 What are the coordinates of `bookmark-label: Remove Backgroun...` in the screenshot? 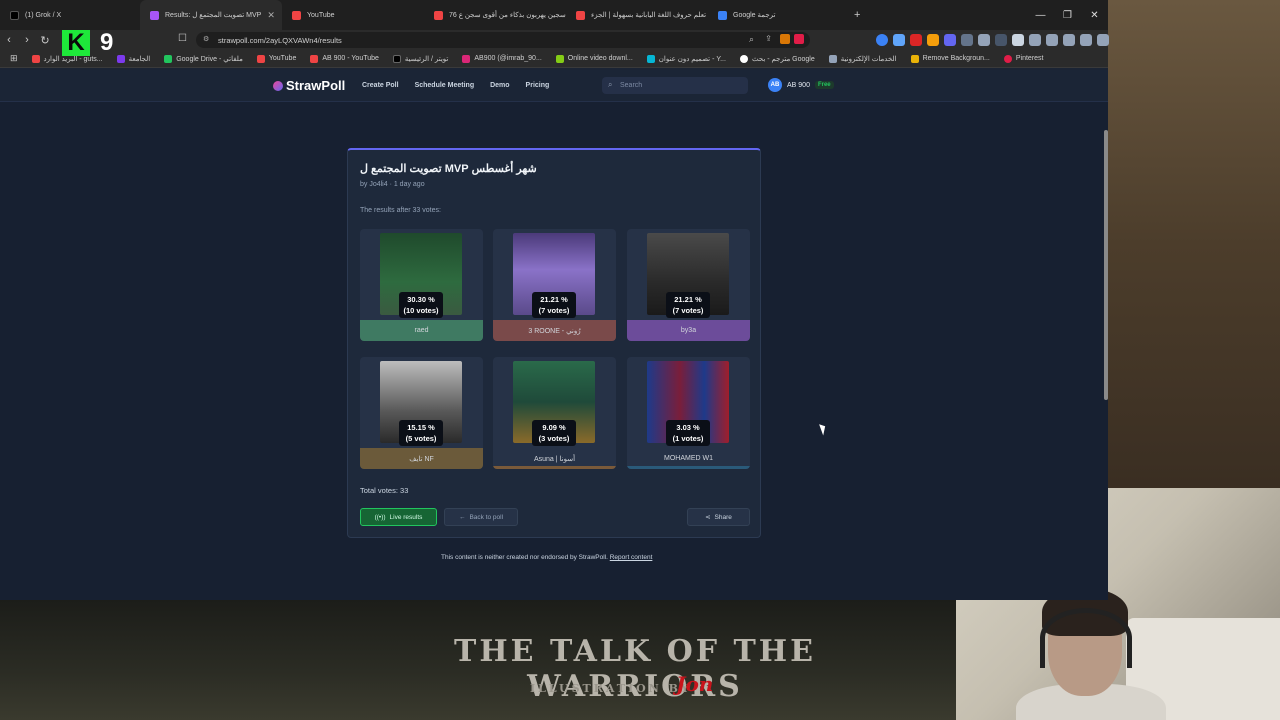 It's located at (956, 58).